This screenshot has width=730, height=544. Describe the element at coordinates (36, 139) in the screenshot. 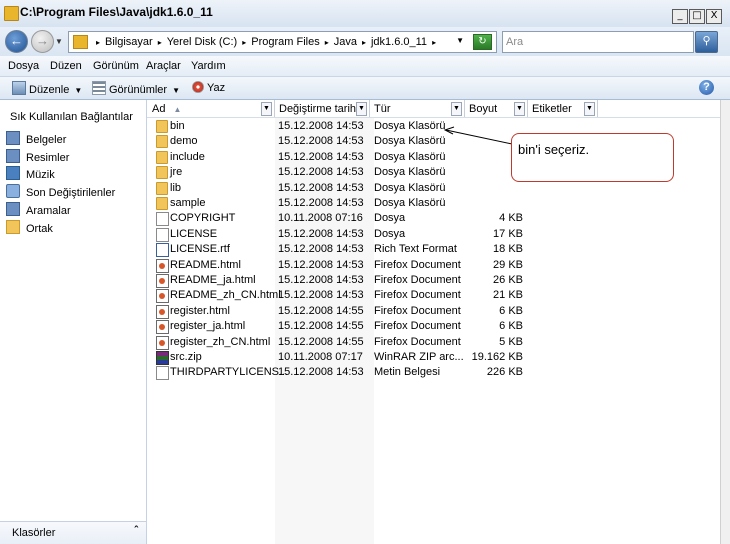

I see `nav-item-documents: Belgeler` at that location.